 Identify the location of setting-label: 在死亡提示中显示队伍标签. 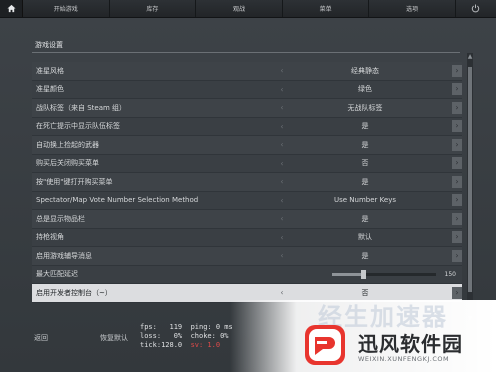
(78, 126).